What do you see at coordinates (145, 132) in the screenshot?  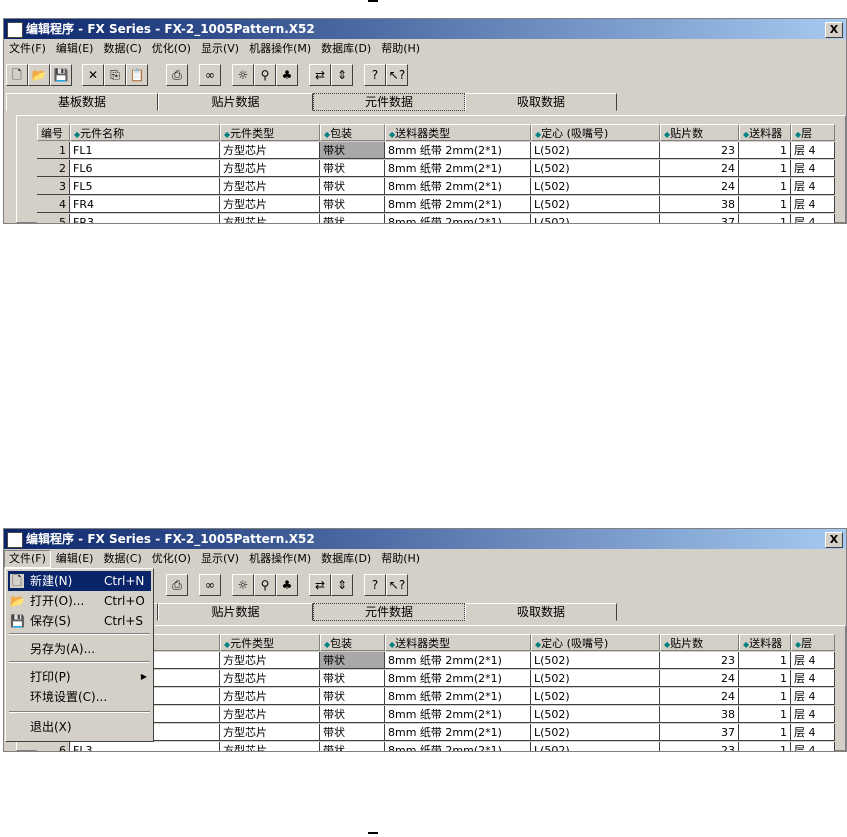 I see `column-header: ◆元件名称` at bounding box center [145, 132].